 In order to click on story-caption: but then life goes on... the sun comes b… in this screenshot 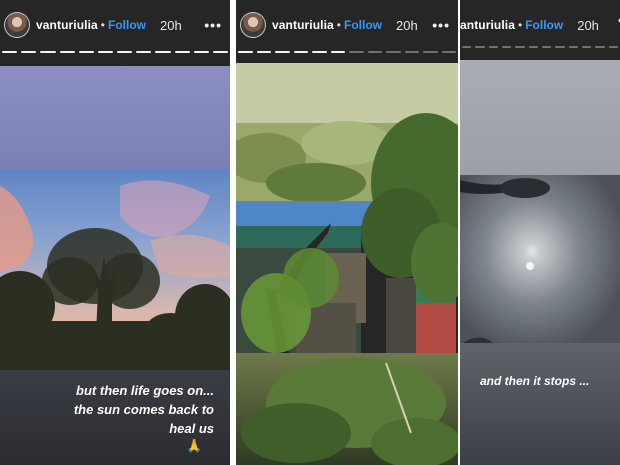, I will do `click(144, 409)`.